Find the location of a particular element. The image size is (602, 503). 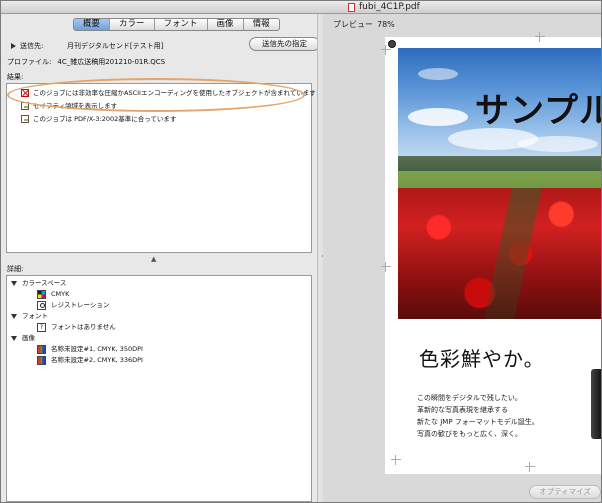

destination-row: 送信先: 月刊デジタルセンド[テスト用] 送信先の指定 is located at coordinates (165, 45).